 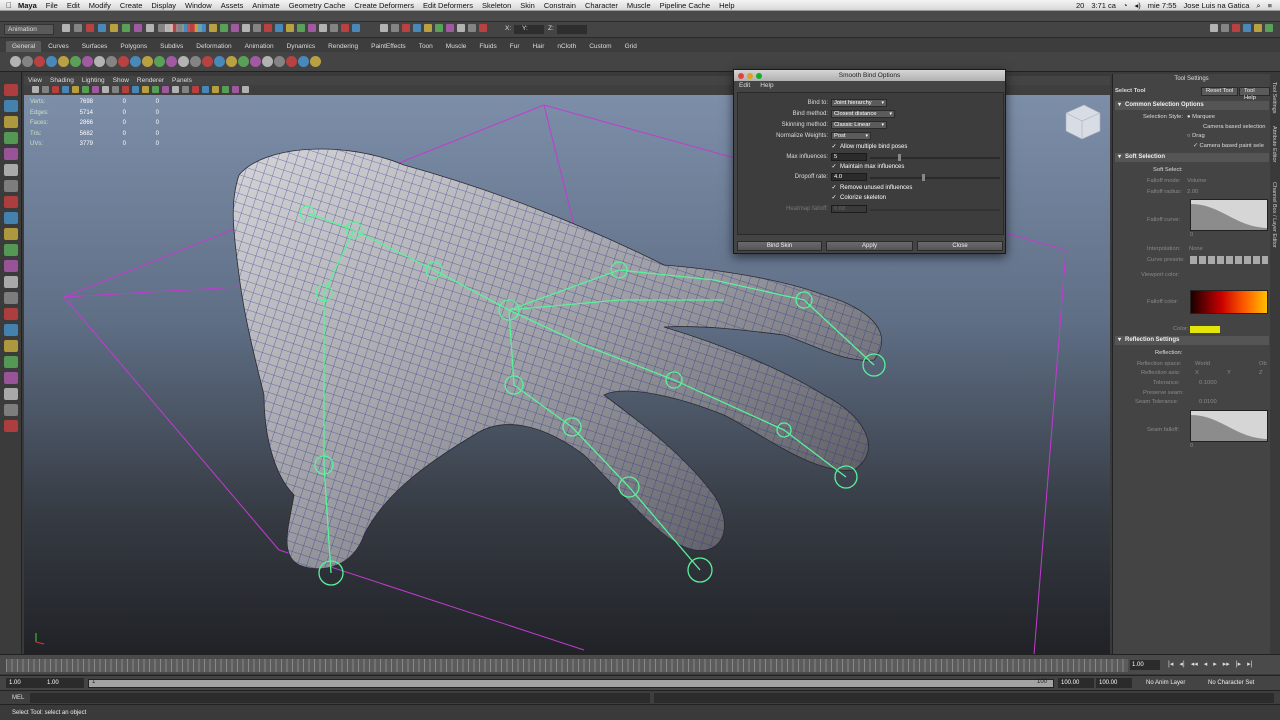 I want to click on menu-help: Help, so click(x=726, y=5).